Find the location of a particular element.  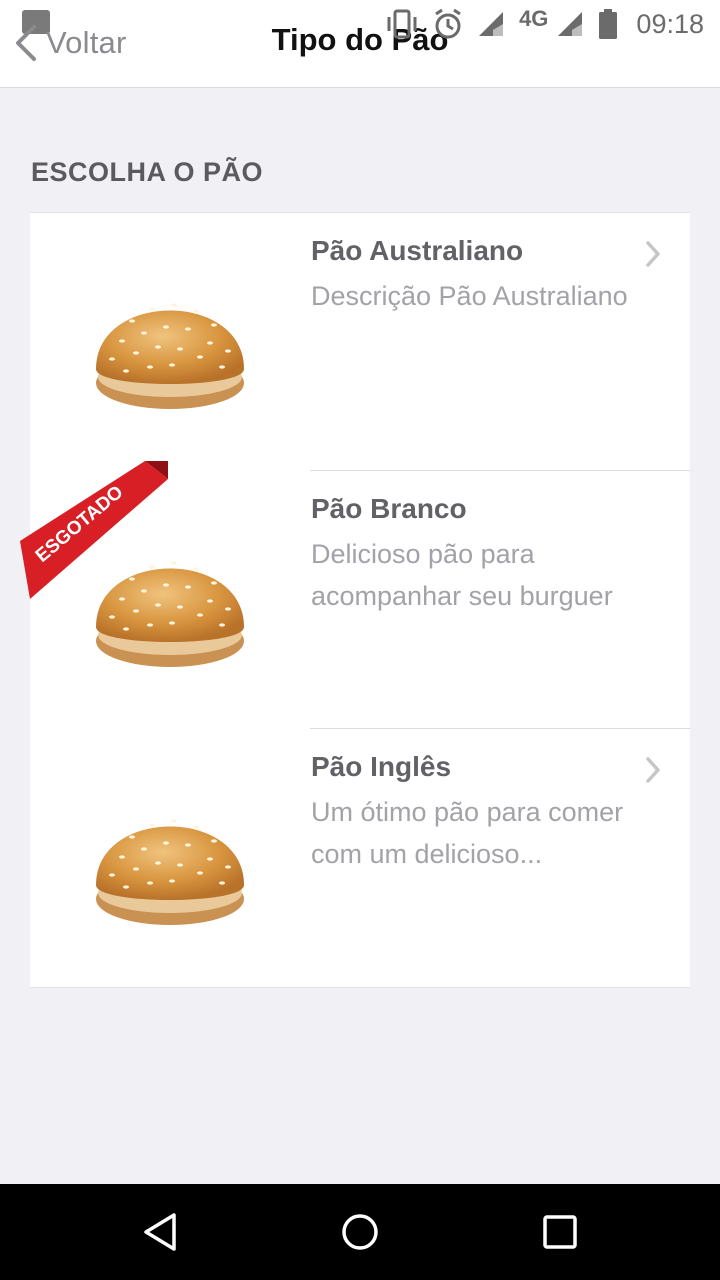

nav-home-icon is located at coordinates (360, 1232).